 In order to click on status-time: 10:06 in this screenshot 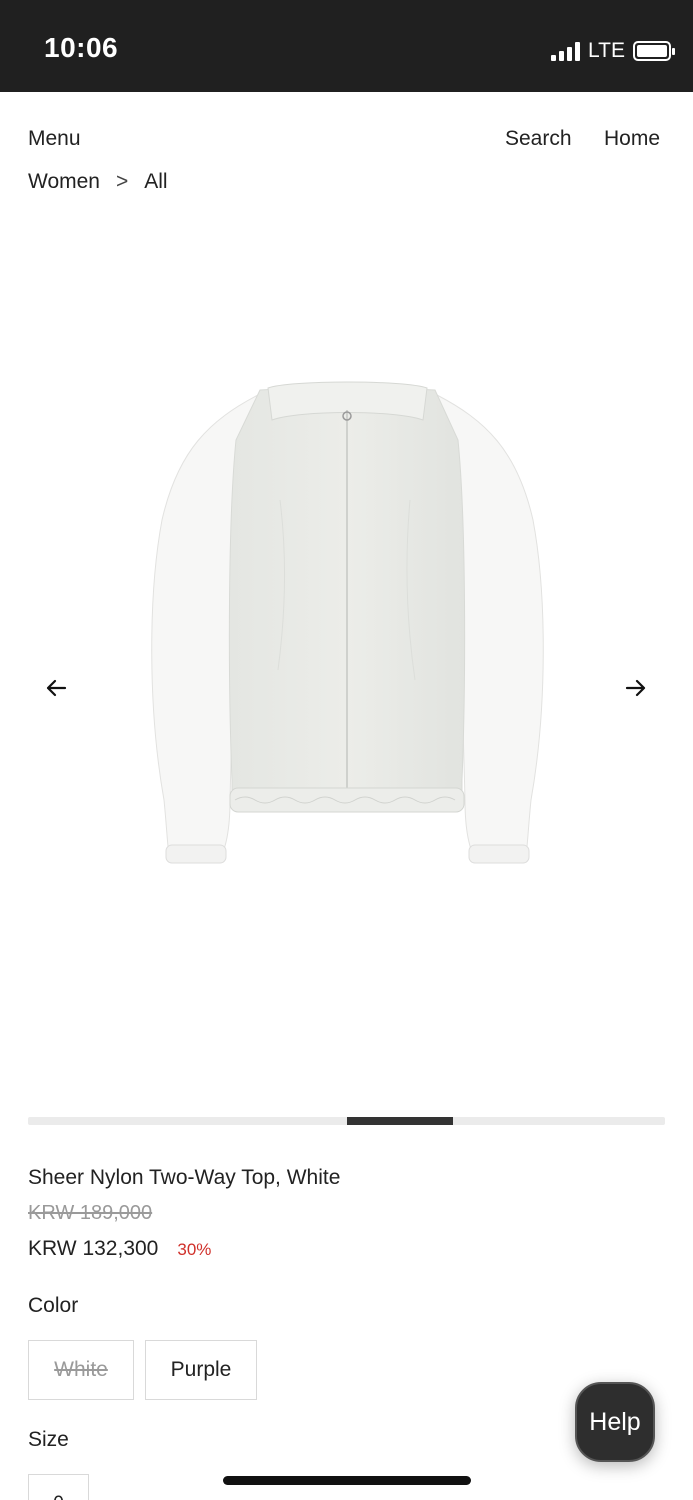, I will do `click(81, 47)`.